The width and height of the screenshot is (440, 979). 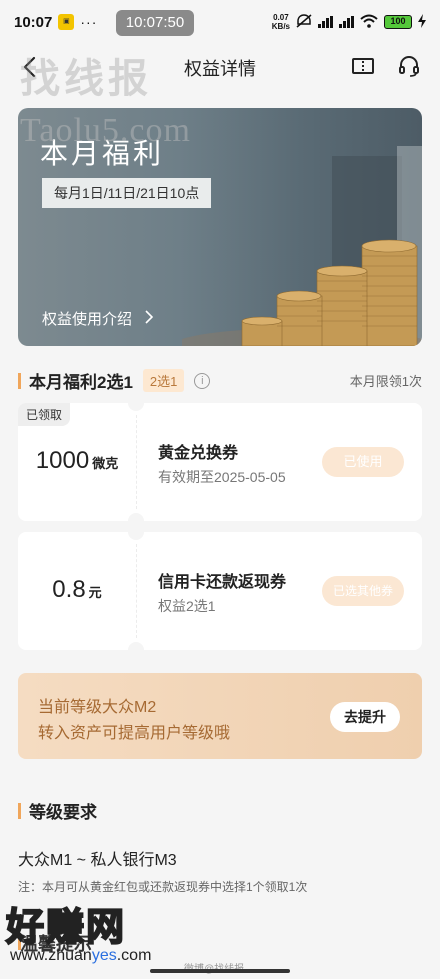 I want to click on back-arrow-icon, so click(x=31, y=67).